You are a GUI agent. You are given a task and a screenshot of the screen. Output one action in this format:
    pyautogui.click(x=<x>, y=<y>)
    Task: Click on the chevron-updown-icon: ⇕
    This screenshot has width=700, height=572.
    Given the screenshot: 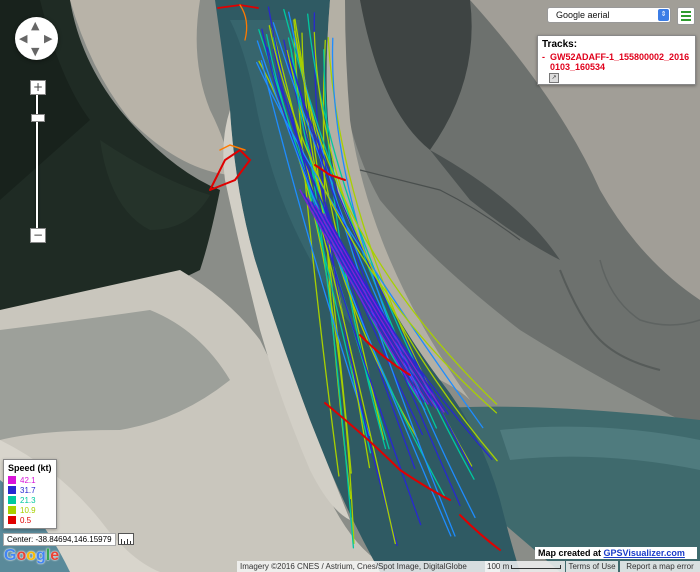 What is the action you would take?
    pyautogui.click(x=663, y=15)
    